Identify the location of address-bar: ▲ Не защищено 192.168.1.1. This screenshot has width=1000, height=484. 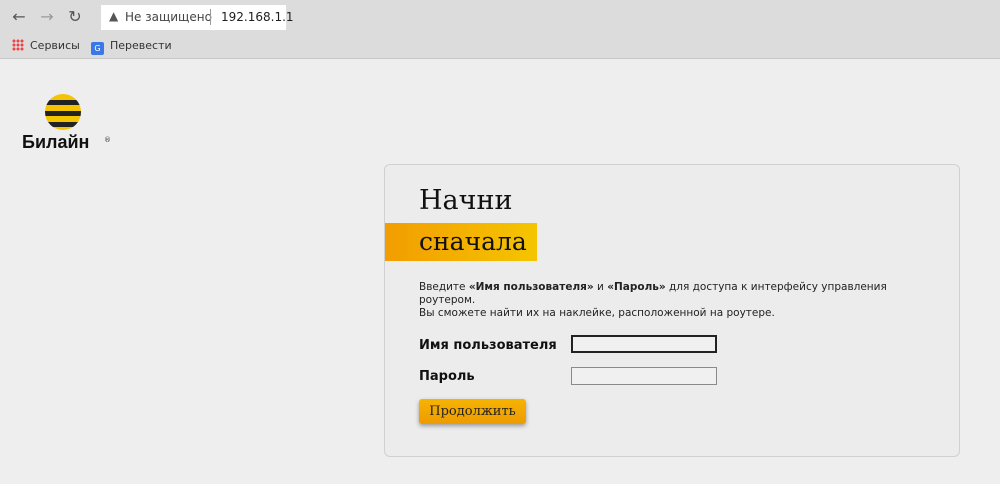
(197, 17).